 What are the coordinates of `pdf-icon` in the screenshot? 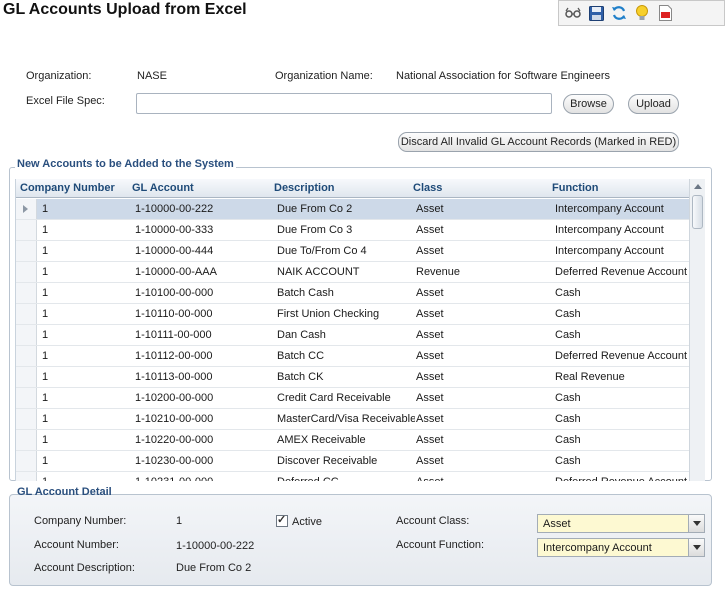 It's located at (665, 13).